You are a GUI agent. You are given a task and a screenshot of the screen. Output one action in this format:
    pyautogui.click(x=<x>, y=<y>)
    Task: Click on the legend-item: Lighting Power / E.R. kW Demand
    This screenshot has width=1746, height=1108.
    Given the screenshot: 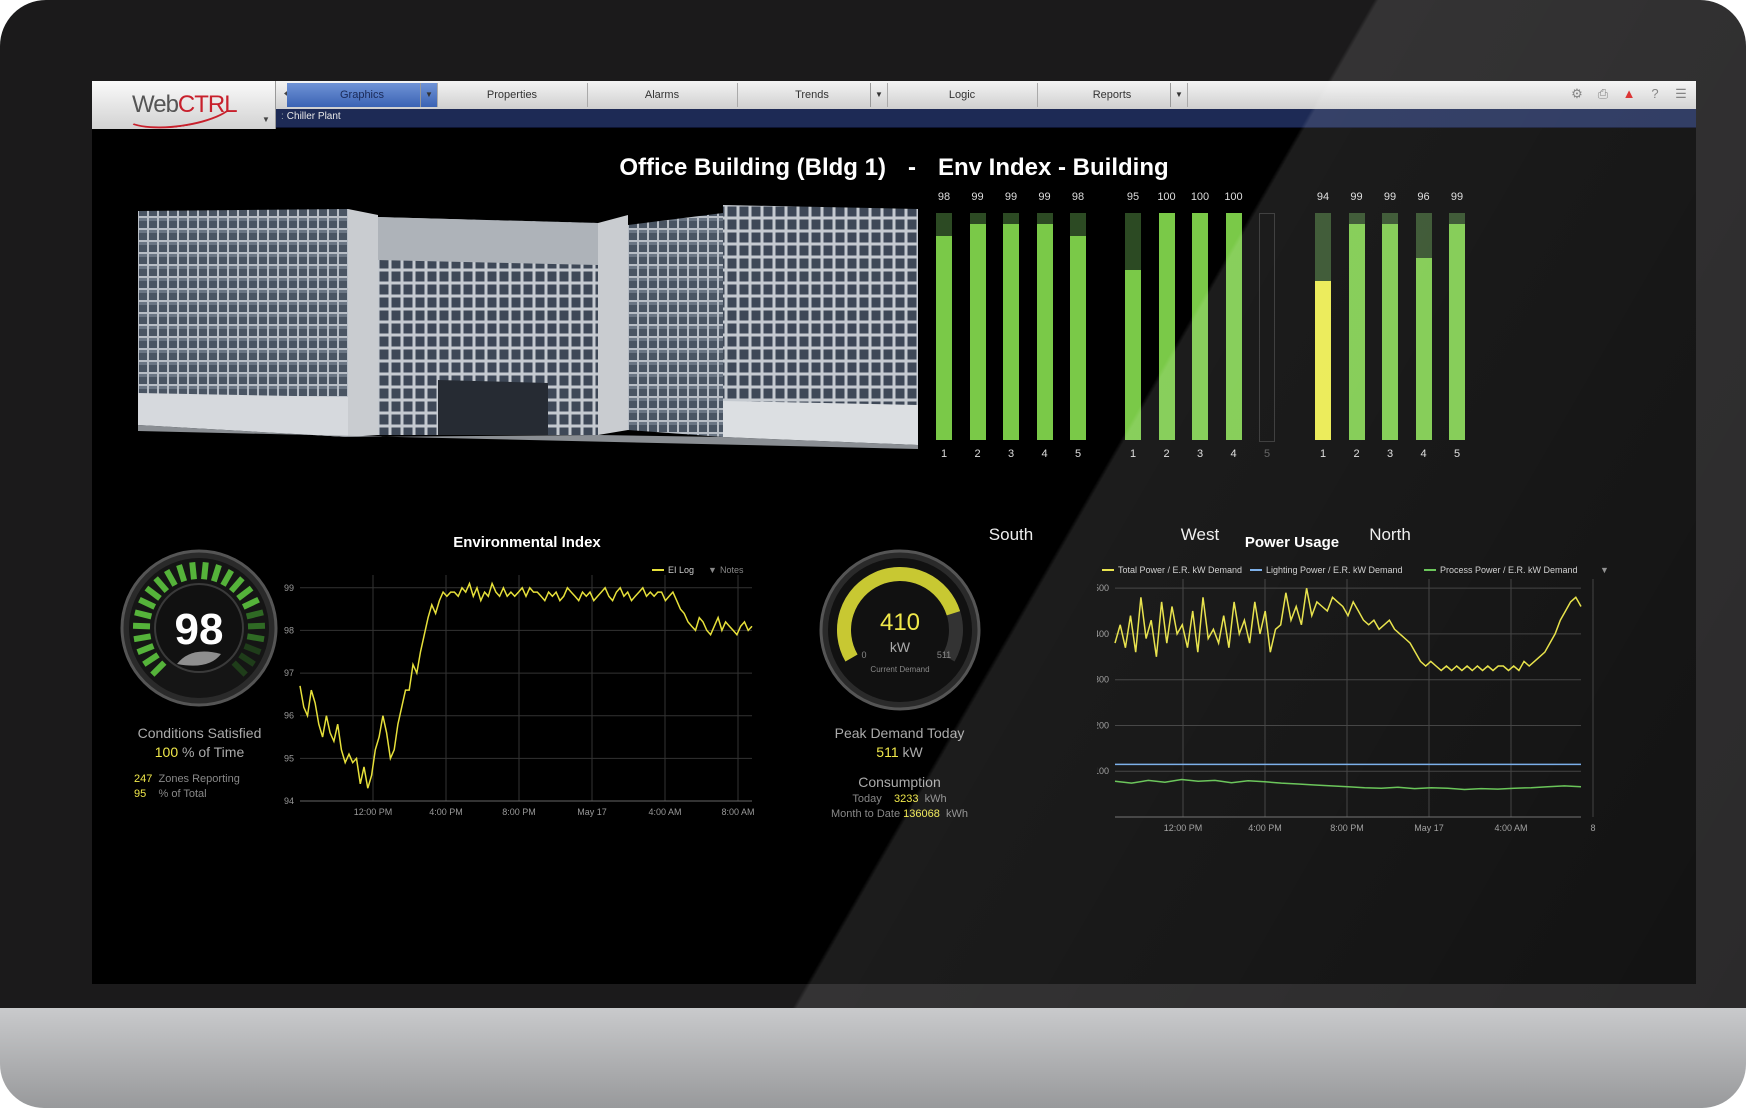 What is the action you would take?
    pyautogui.click(x=1334, y=570)
    